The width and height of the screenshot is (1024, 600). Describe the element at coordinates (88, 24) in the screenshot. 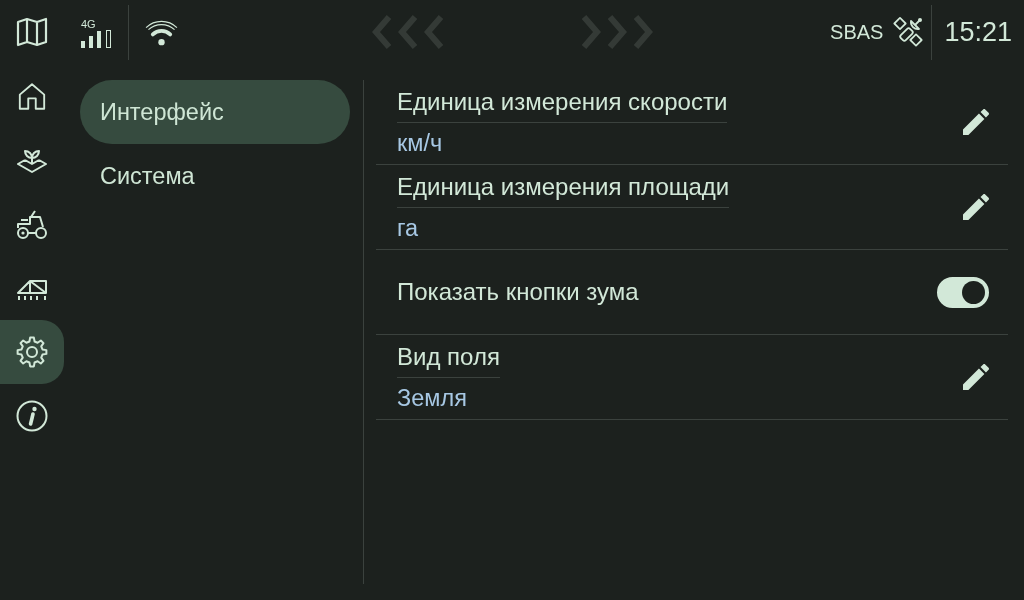

I see `network-type-label: 4G` at that location.